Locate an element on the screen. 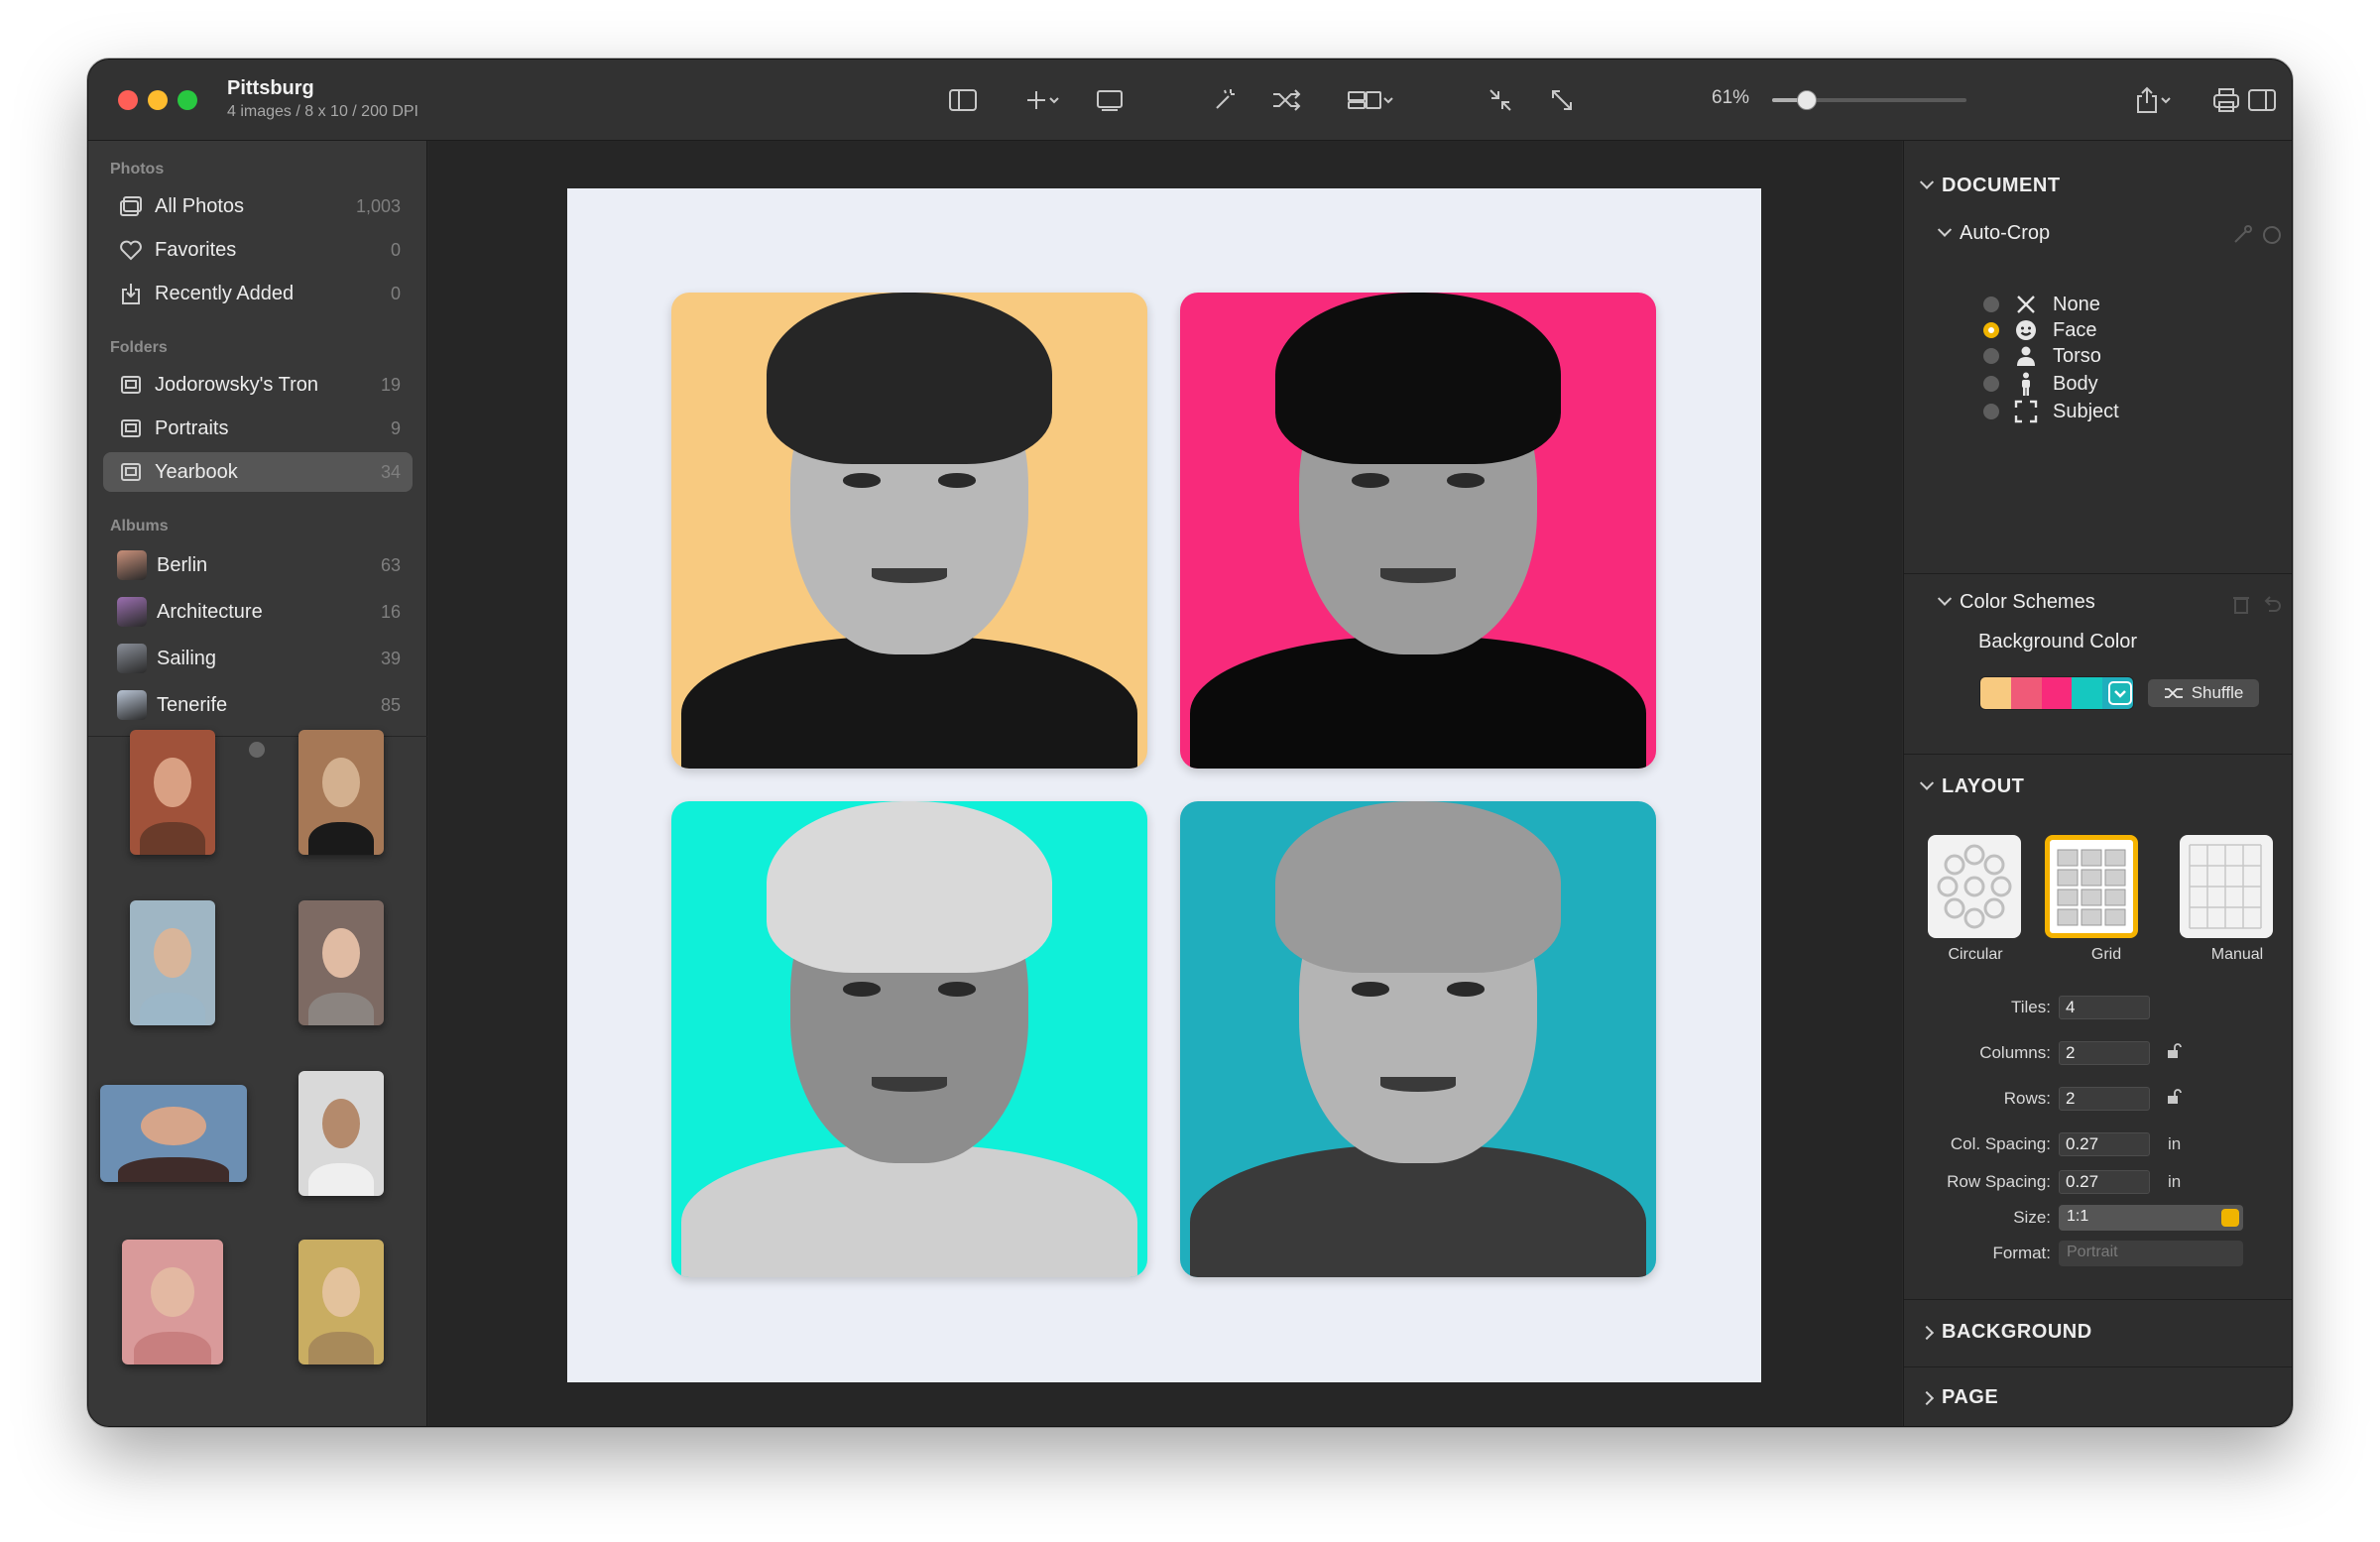  layout-menu-button is located at coordinates (1370, 100).